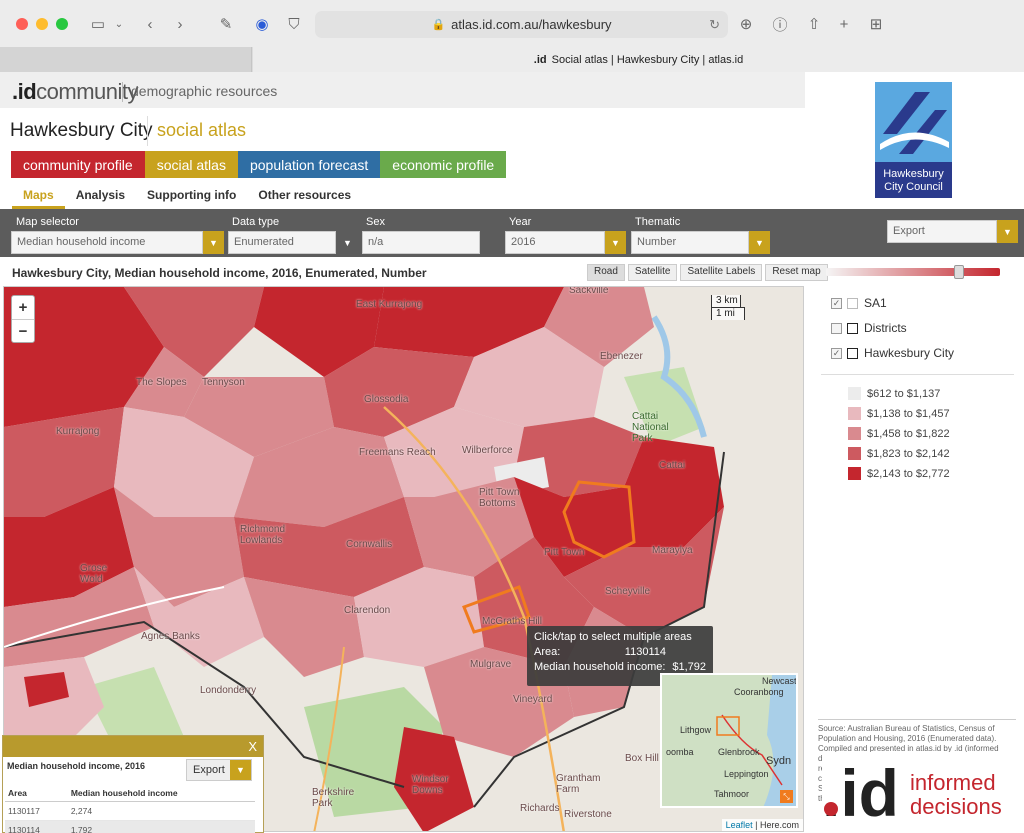  I want to click on expand-minimap-icon: ⤡, so click(786, 796).